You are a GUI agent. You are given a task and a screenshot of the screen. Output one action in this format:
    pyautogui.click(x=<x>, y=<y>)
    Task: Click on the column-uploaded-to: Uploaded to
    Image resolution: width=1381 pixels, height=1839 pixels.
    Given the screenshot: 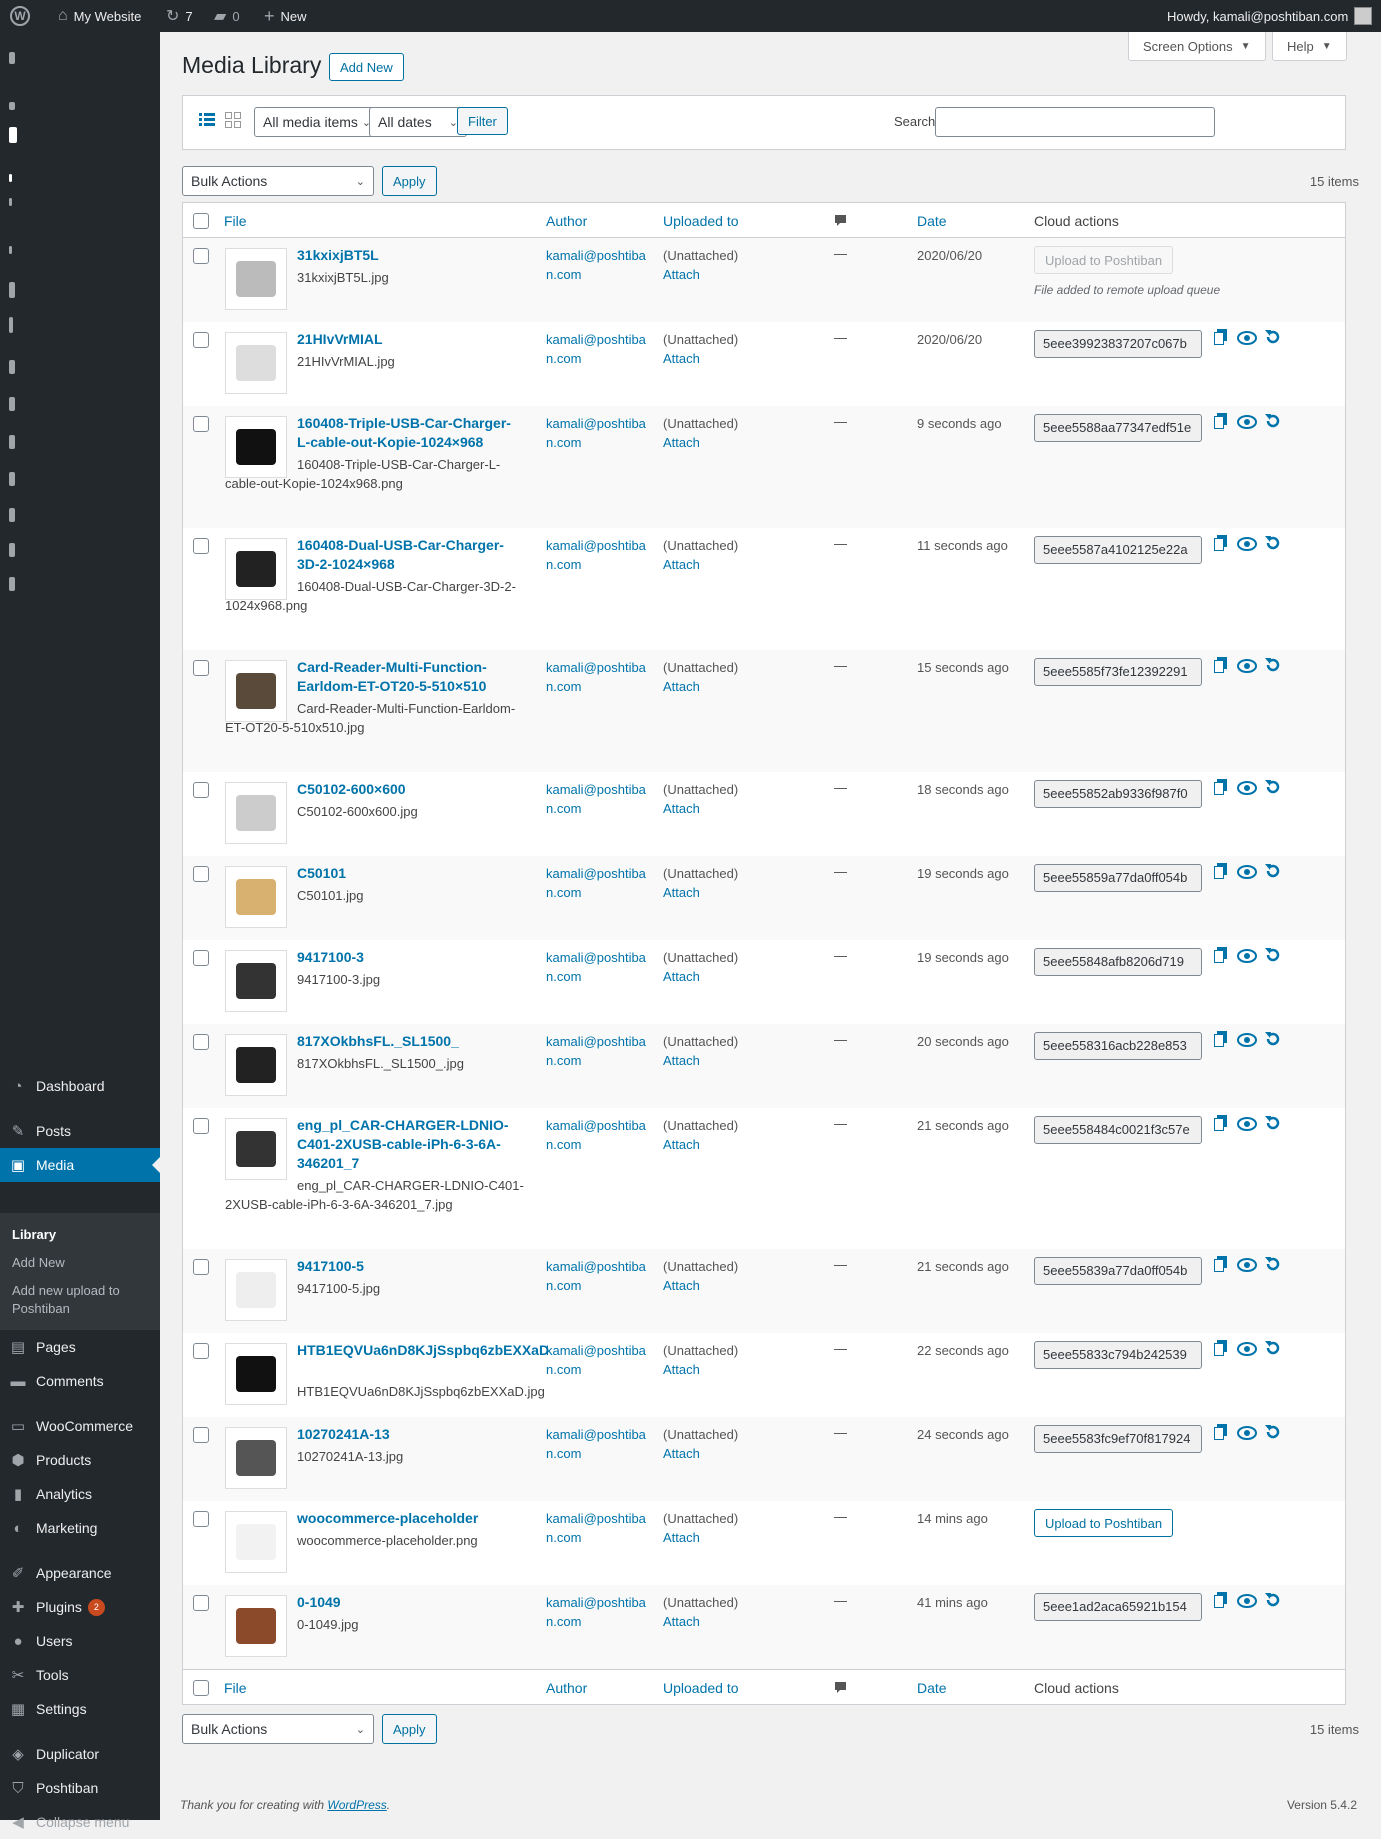 What is the action you would take?
    pyautogui.click(x=701, y=221)
    